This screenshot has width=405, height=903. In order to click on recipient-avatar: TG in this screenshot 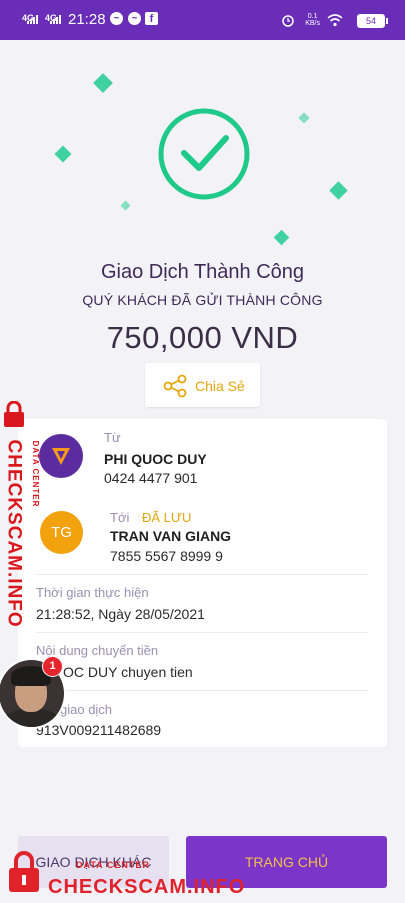, I will do `click(61, 532)`.